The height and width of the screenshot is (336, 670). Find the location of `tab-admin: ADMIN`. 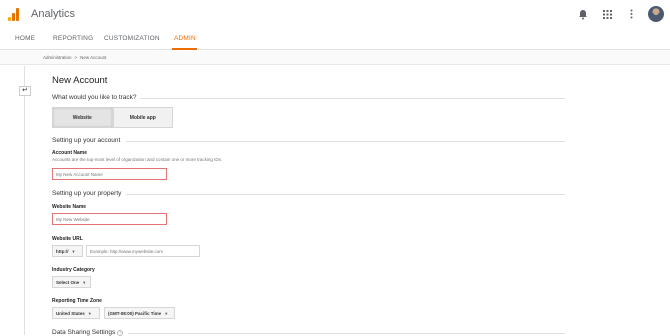

tab-admin: ADMIN is located at coordinates (185, 38).